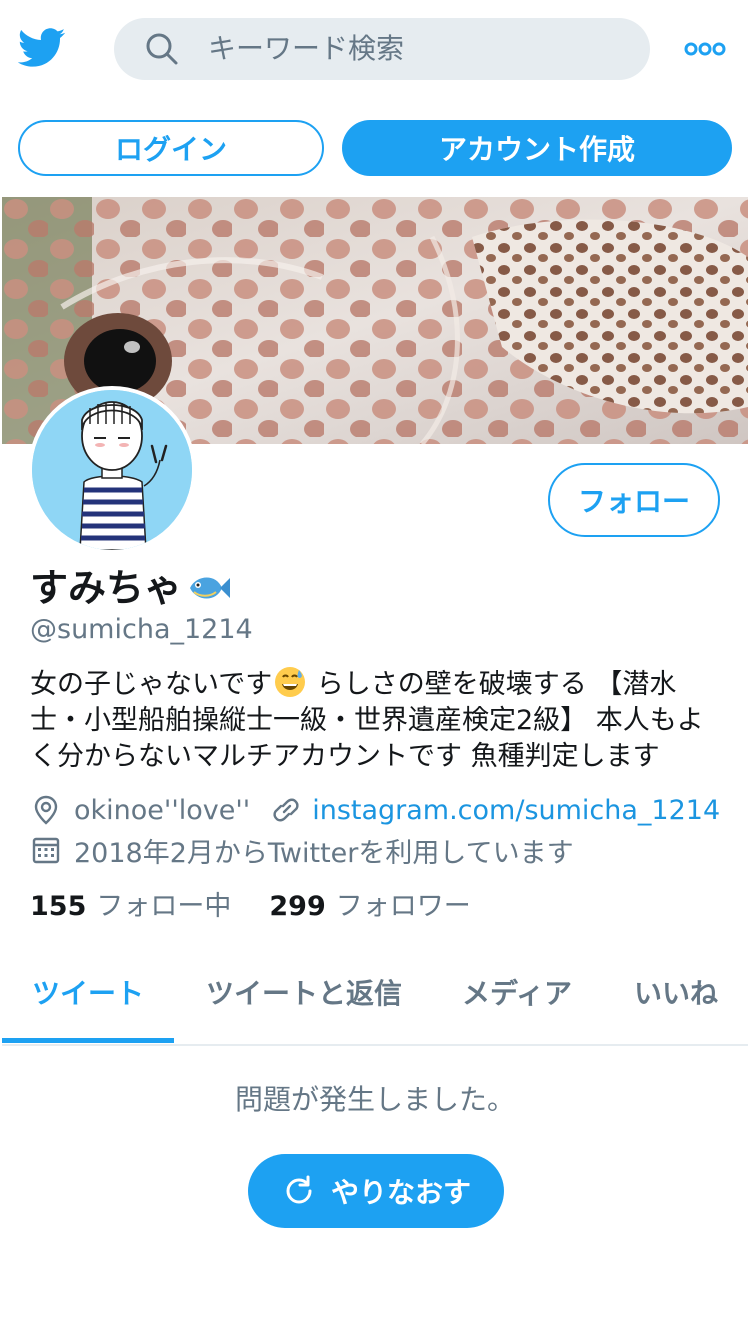 The image size is (750, 1334). What do you see at coordinates (46, 810) in the screenshot?
I see `location-icon` at bounding box center [46, 810].